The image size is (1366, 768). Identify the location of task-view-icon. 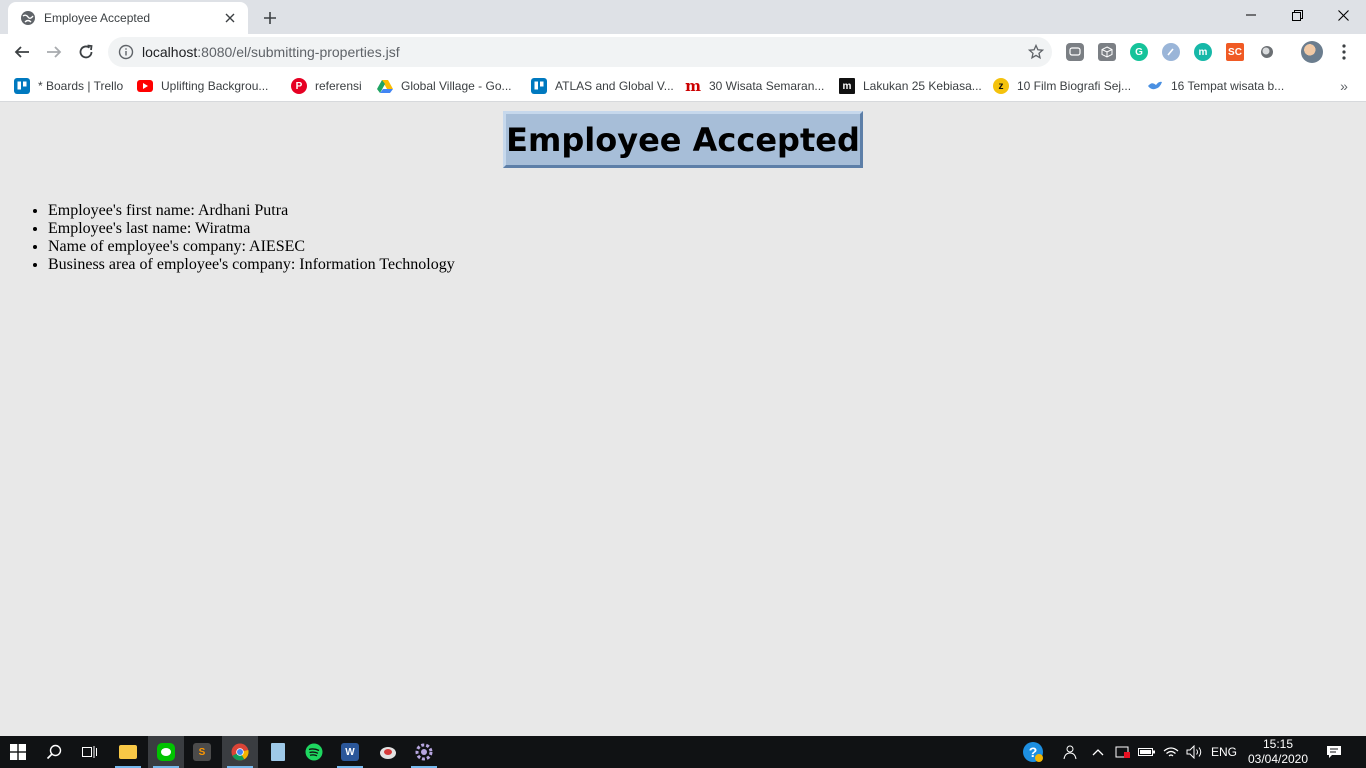
(90, 752).